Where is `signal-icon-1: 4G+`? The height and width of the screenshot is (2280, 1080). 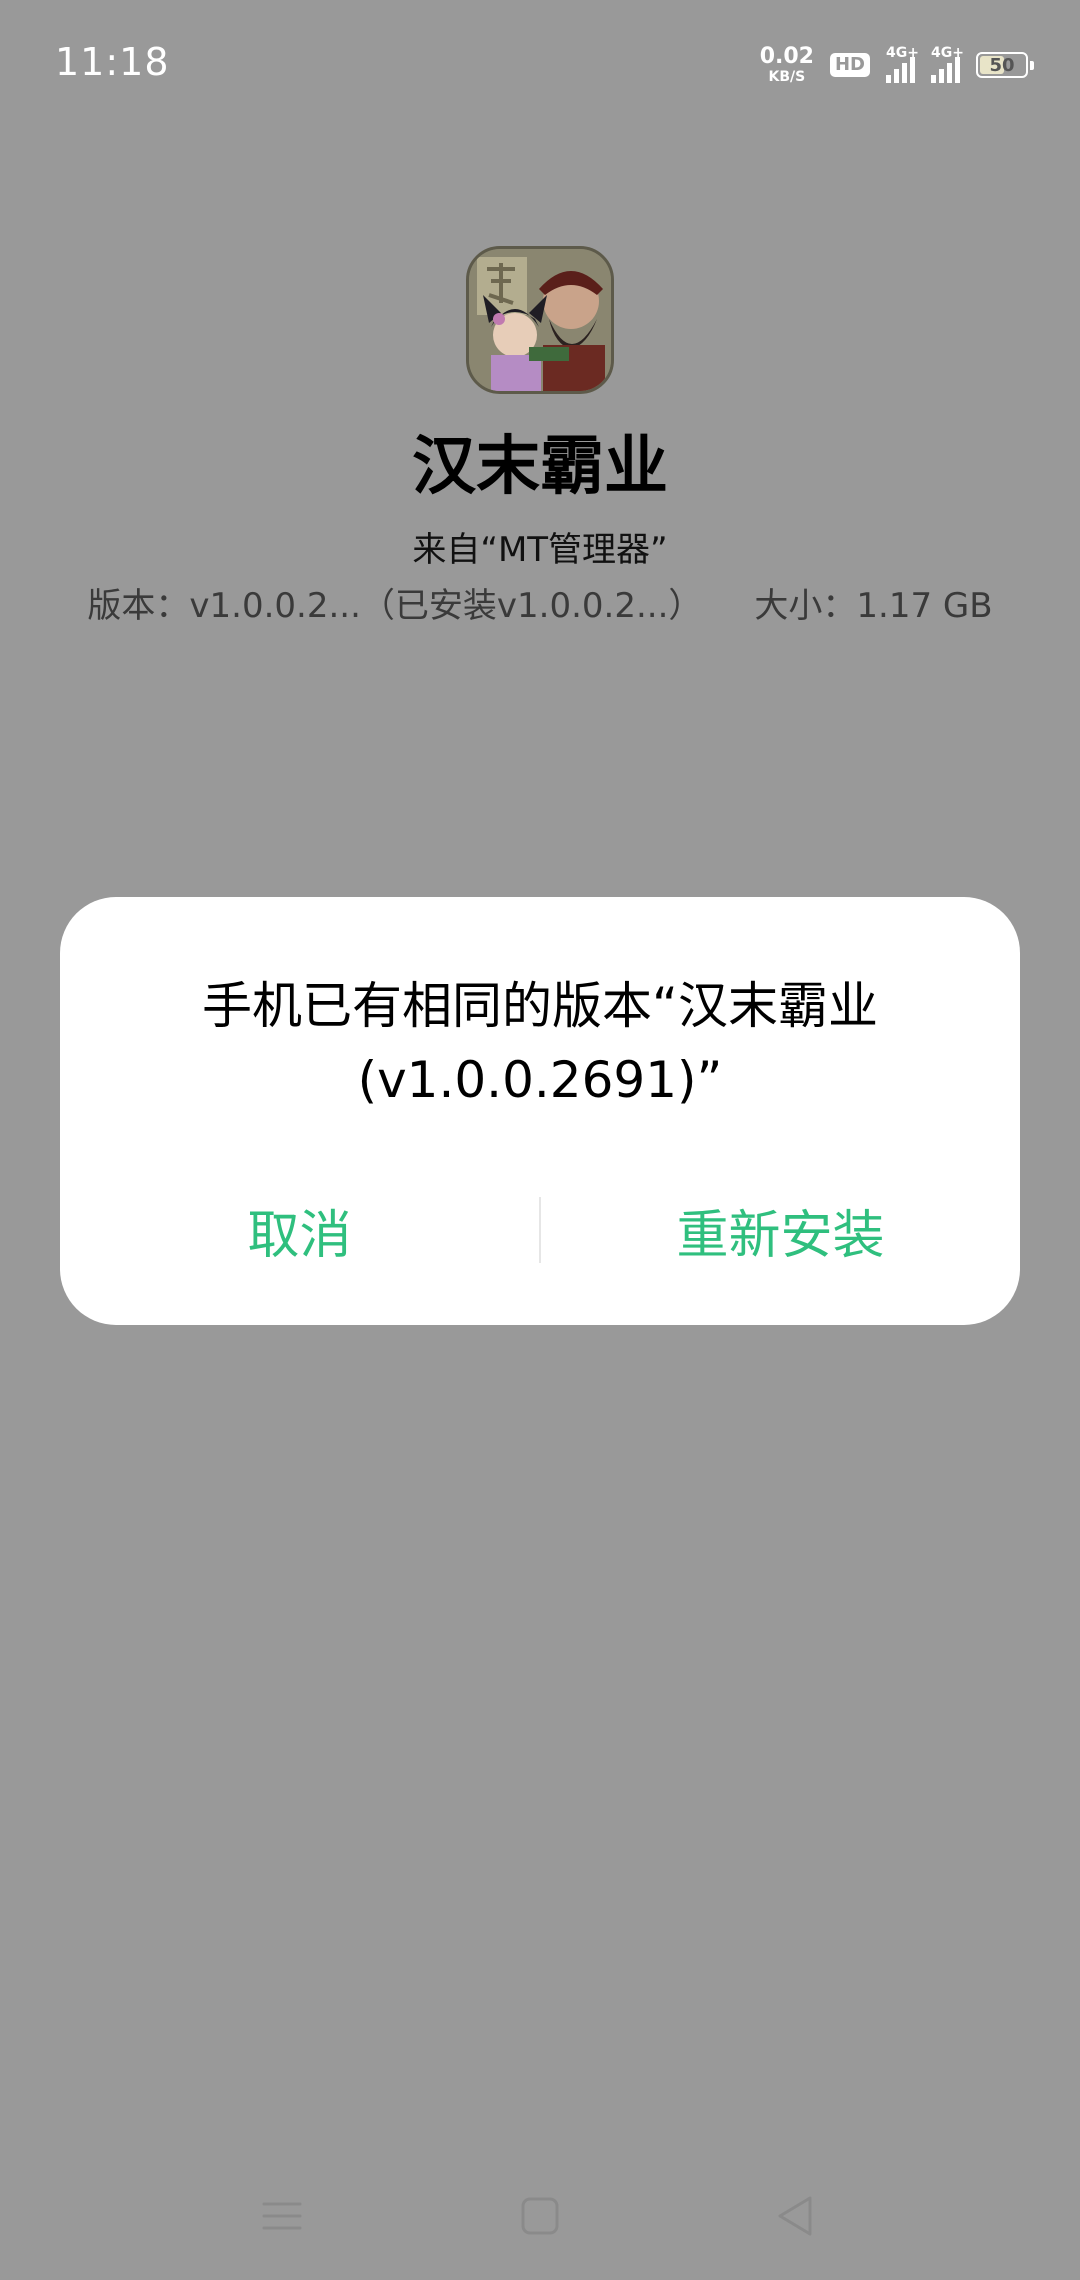
signal-icon-1: 4G+ is located at coordinates (902, 64).